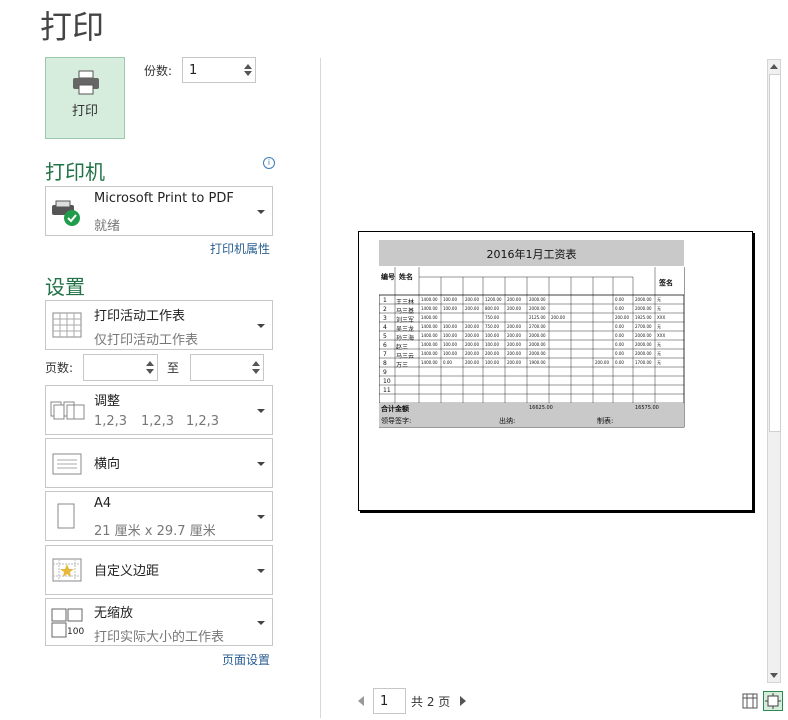 The image size is (788, 720). What do you see at coordinates (388, 277) in the screenshot?
I see `col-header-id: 编号` at bounding box center [388, 277].